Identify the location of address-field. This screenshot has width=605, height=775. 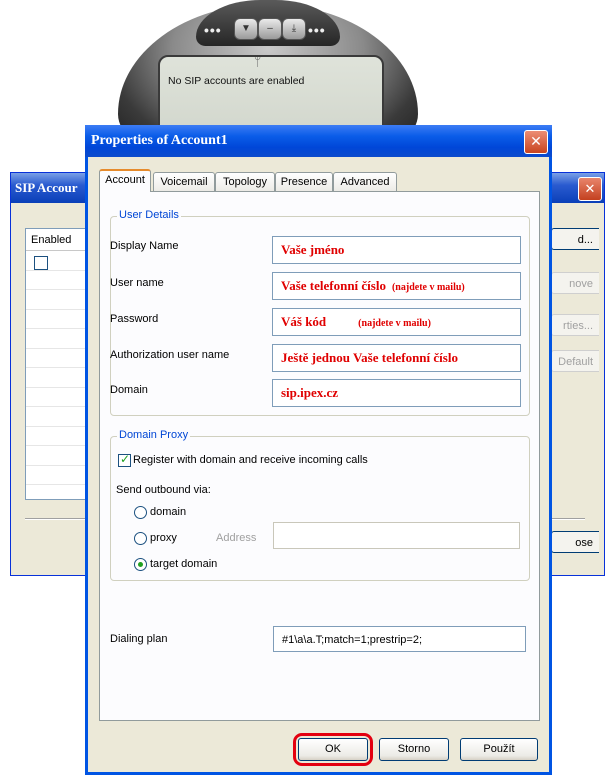
(396, 535).